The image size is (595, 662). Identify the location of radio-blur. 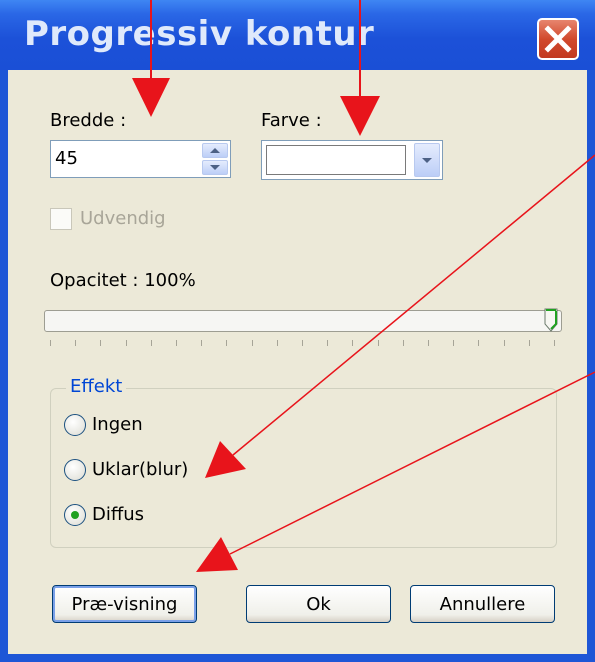
(75, 470).